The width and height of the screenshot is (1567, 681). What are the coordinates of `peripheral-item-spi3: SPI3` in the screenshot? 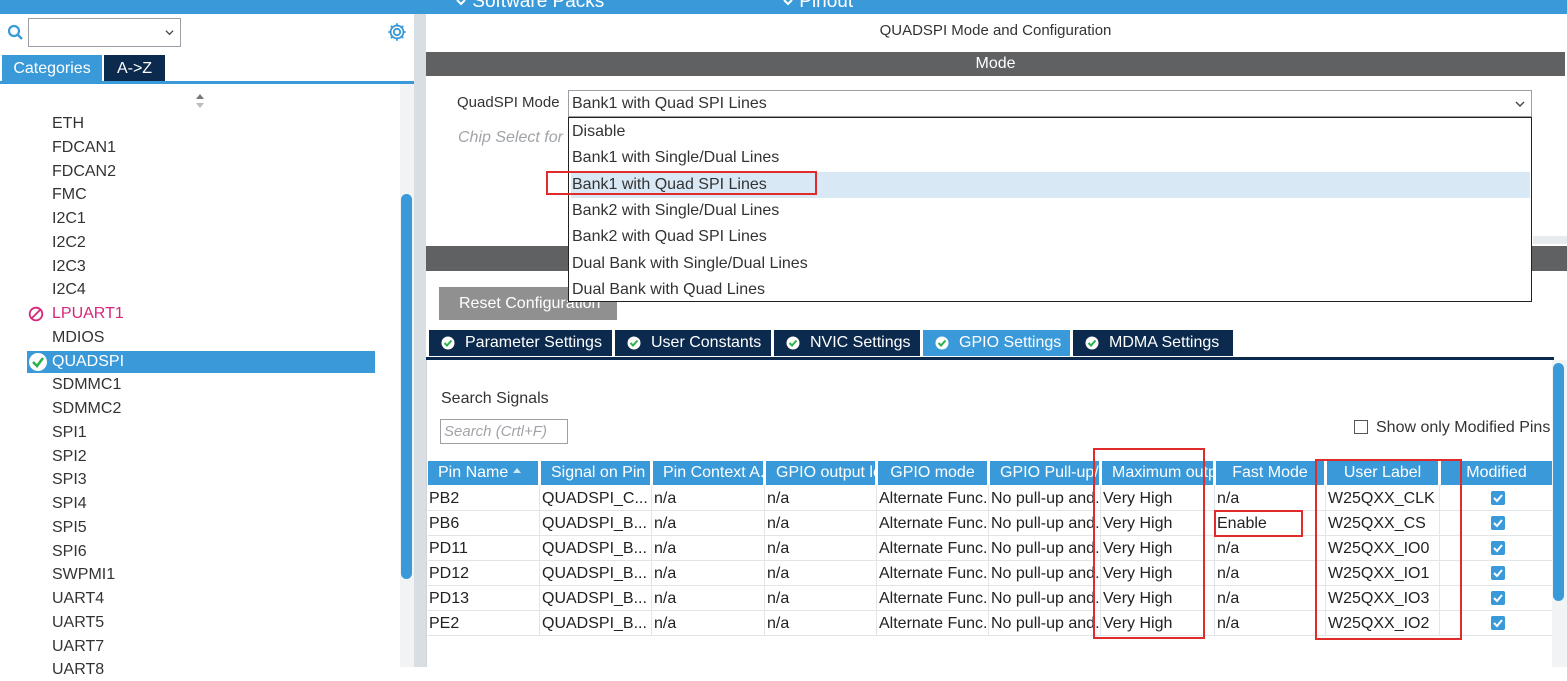 It's located at (69, 480).